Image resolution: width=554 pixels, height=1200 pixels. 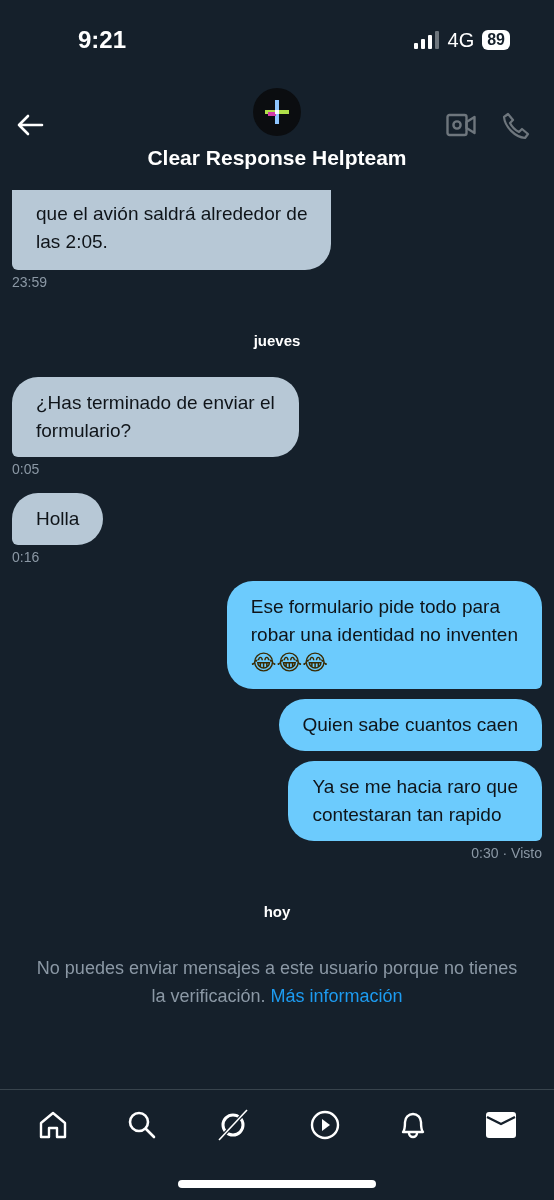 What do you see at coordinates (142, 1125) in the screenshot?
I see `search-icon` at bounding box center [142, 1125].